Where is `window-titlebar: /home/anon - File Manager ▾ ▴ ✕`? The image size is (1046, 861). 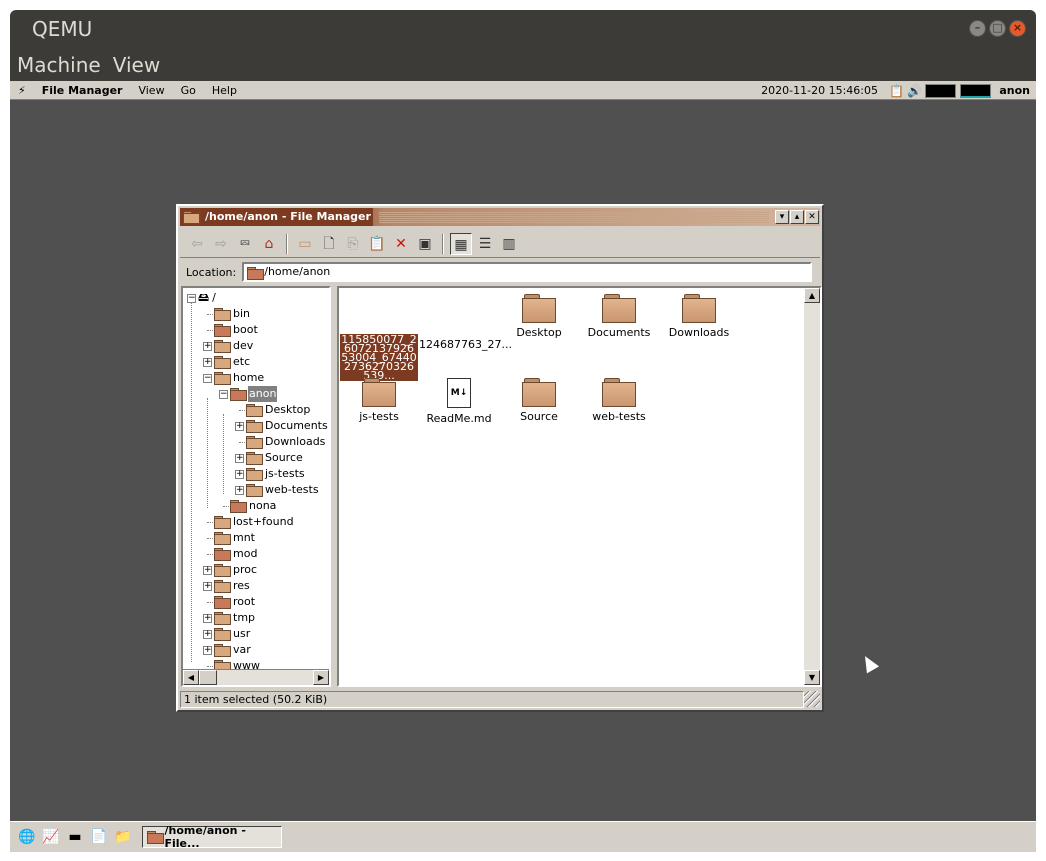
window-titlebar: /home/anon - File Manager ▾ ▴ ✕ is located at coordinates (500, 217).